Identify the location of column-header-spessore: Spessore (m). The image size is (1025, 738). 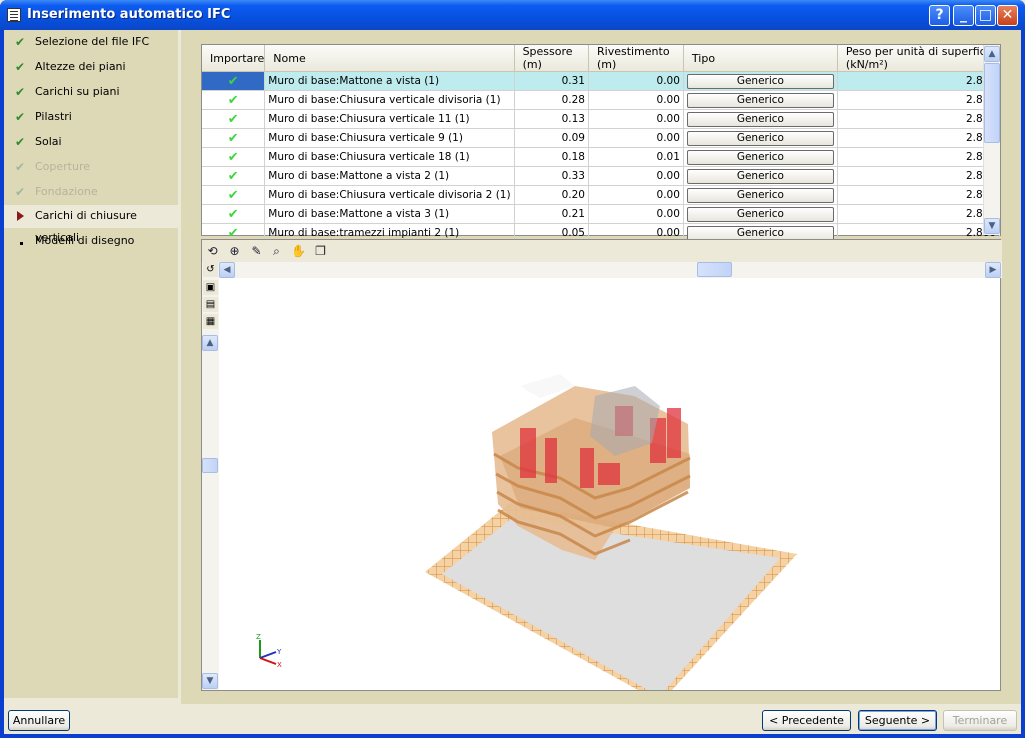
(552, 58).